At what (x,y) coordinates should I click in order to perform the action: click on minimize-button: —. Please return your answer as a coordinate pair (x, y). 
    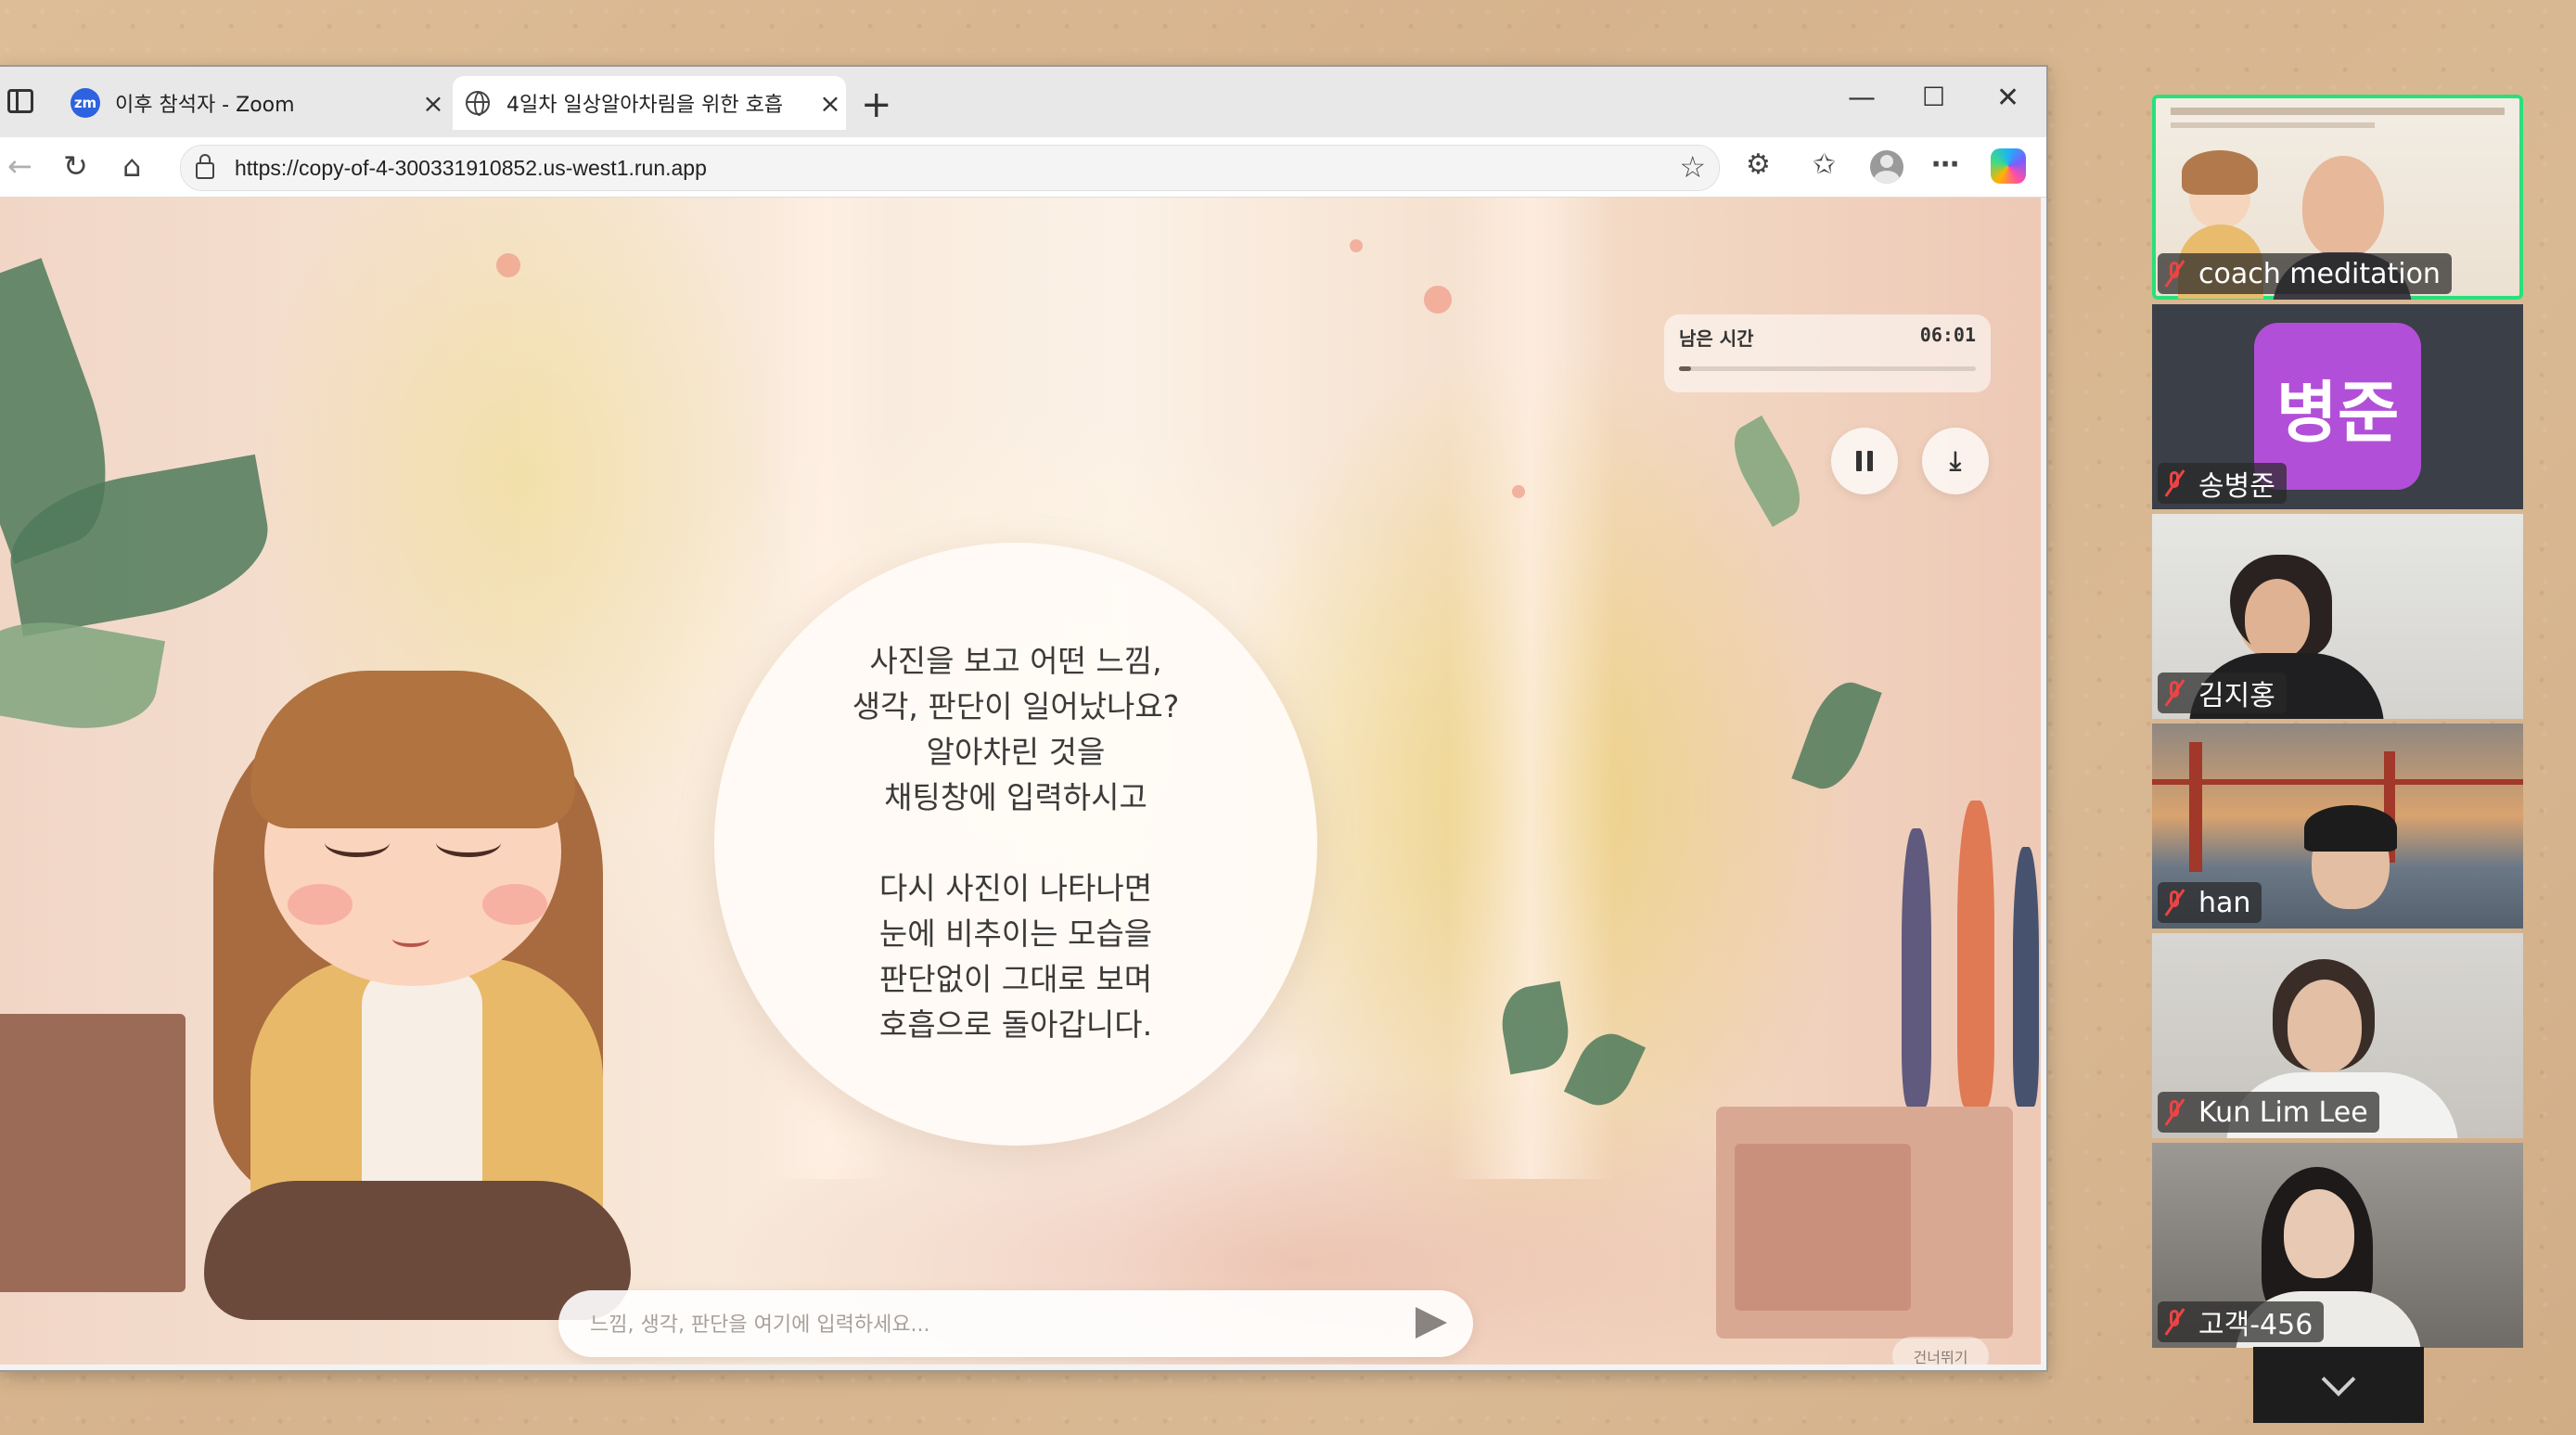
    Looking at the image, I should click on (1862, 98).